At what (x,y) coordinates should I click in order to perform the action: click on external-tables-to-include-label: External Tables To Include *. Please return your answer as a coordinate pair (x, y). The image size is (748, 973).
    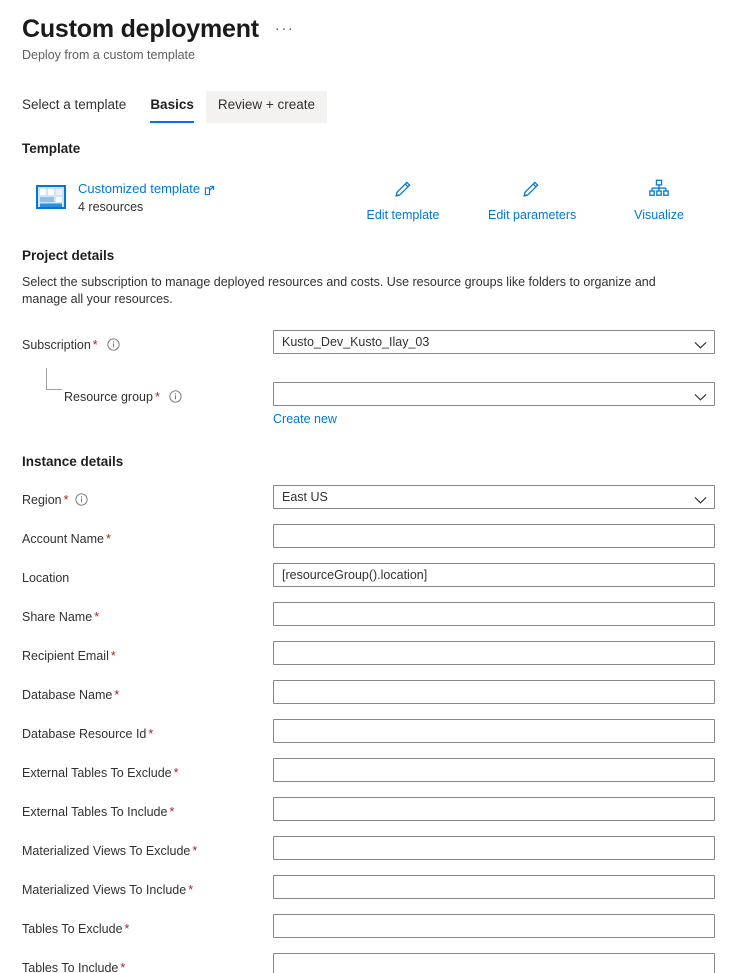
    Looking at the image, I should click on (98, 812).